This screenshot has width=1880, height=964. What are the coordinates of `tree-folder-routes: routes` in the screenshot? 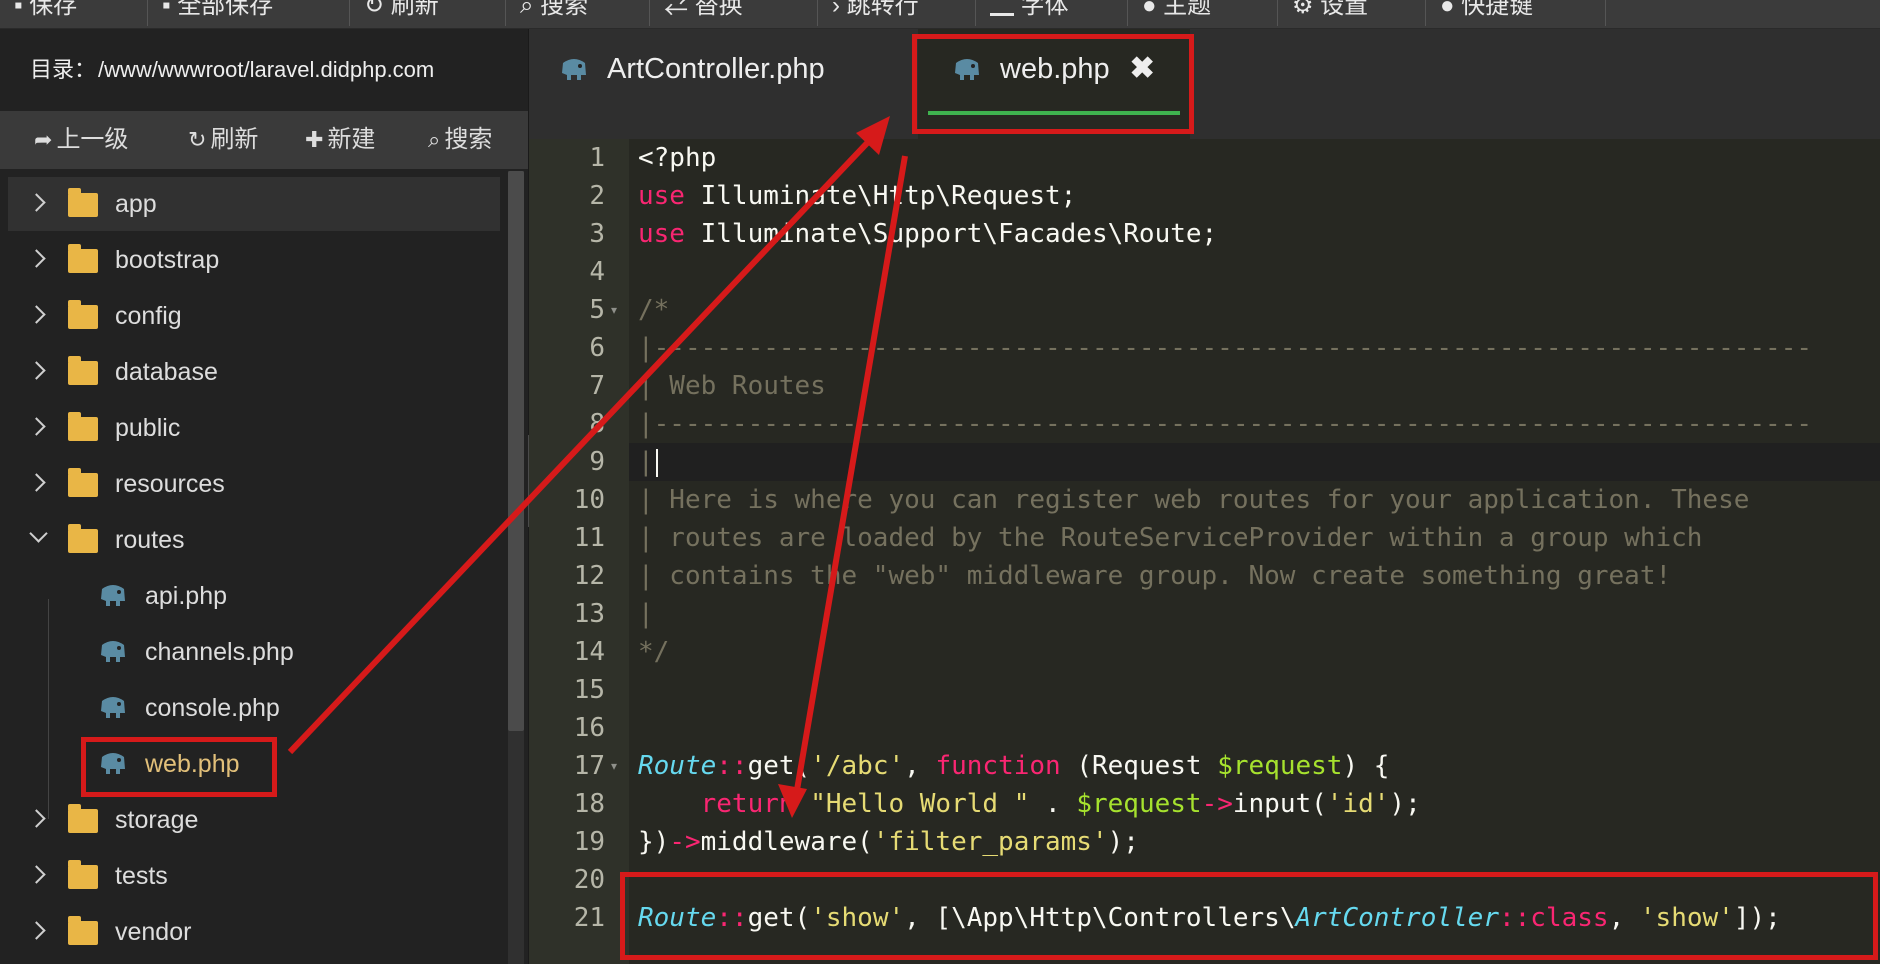 It's located at (254, 540).